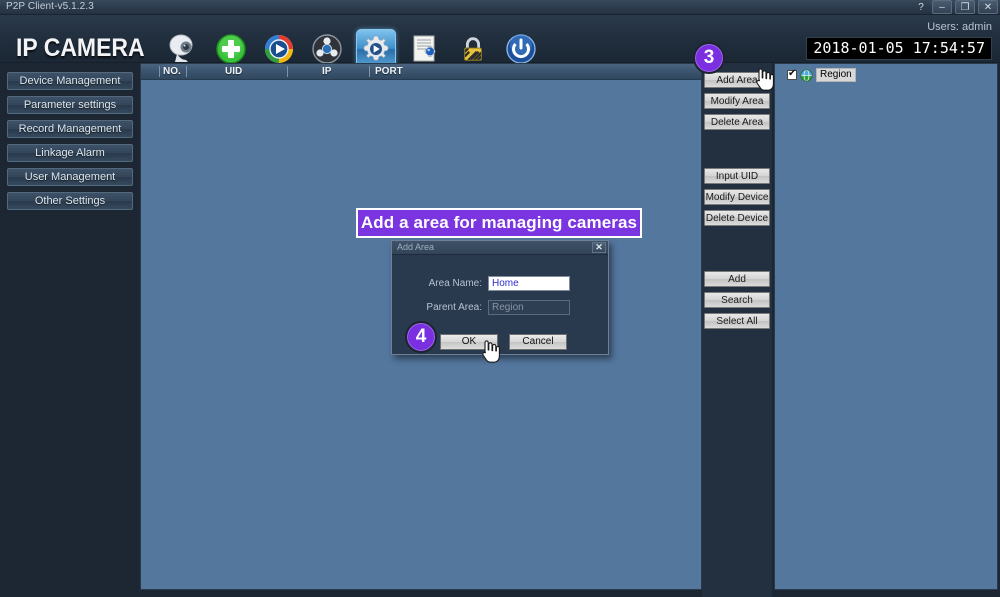 The height and width of the screenshot is (597, 1000). What do you see at coordinates (500, 248) in the screenshot?
I see `dialog-titlebar: Add Area ✕` at bounding box center [500, 248].